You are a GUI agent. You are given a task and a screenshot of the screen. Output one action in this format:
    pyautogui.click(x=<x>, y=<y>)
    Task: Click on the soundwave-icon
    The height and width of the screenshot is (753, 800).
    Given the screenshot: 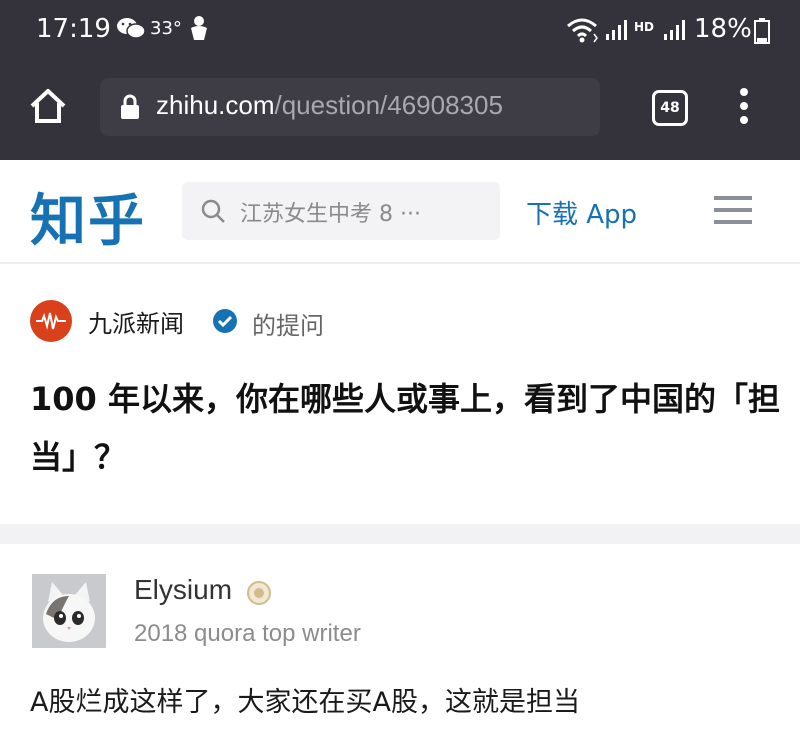 What is the action you would take?
    pyautogui.click(x=51, y=321)
    